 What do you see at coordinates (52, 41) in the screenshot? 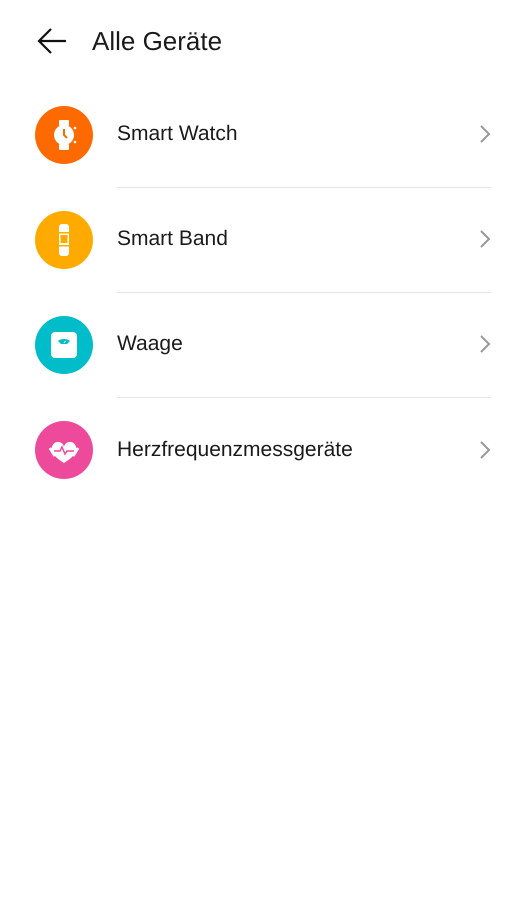
I see `back-button` at bounding box center [52, 41].